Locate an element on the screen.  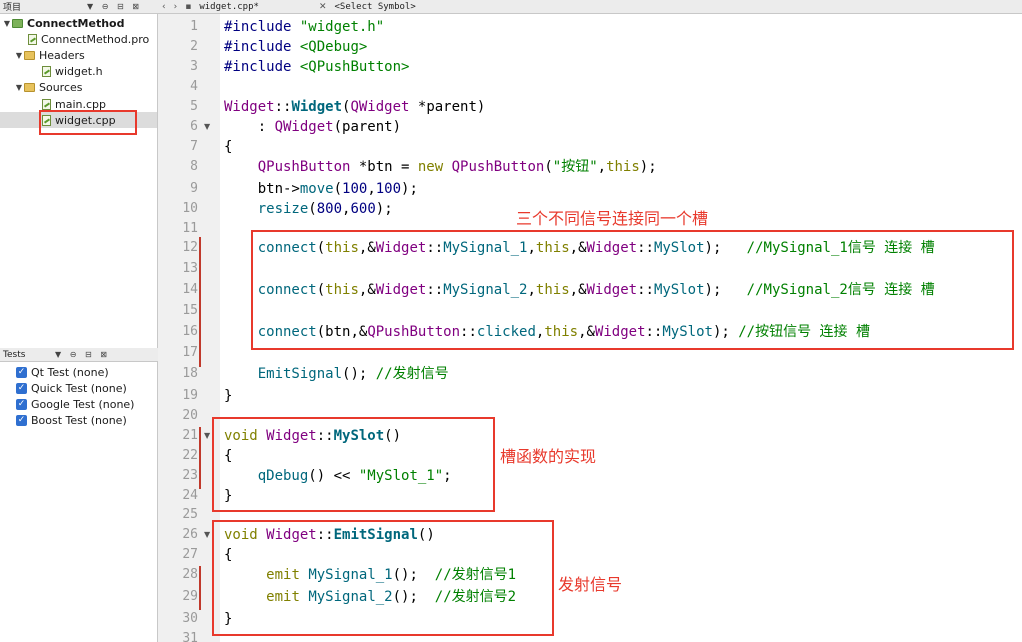
tree-item-sources: ▼ Sources is located at coordinates (78, 87).